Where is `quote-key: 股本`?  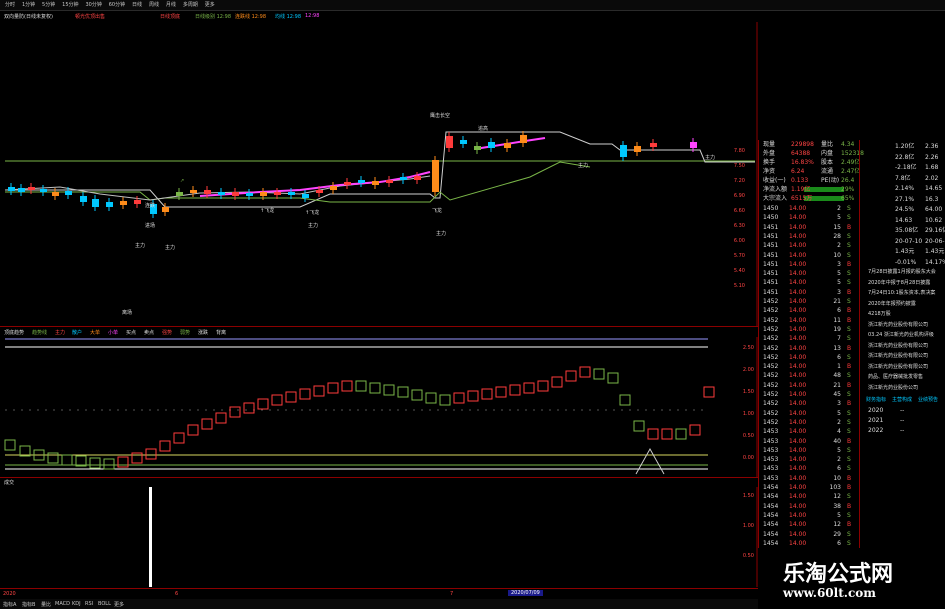
quote-key: 股本 is located at coordinates (827, 162).